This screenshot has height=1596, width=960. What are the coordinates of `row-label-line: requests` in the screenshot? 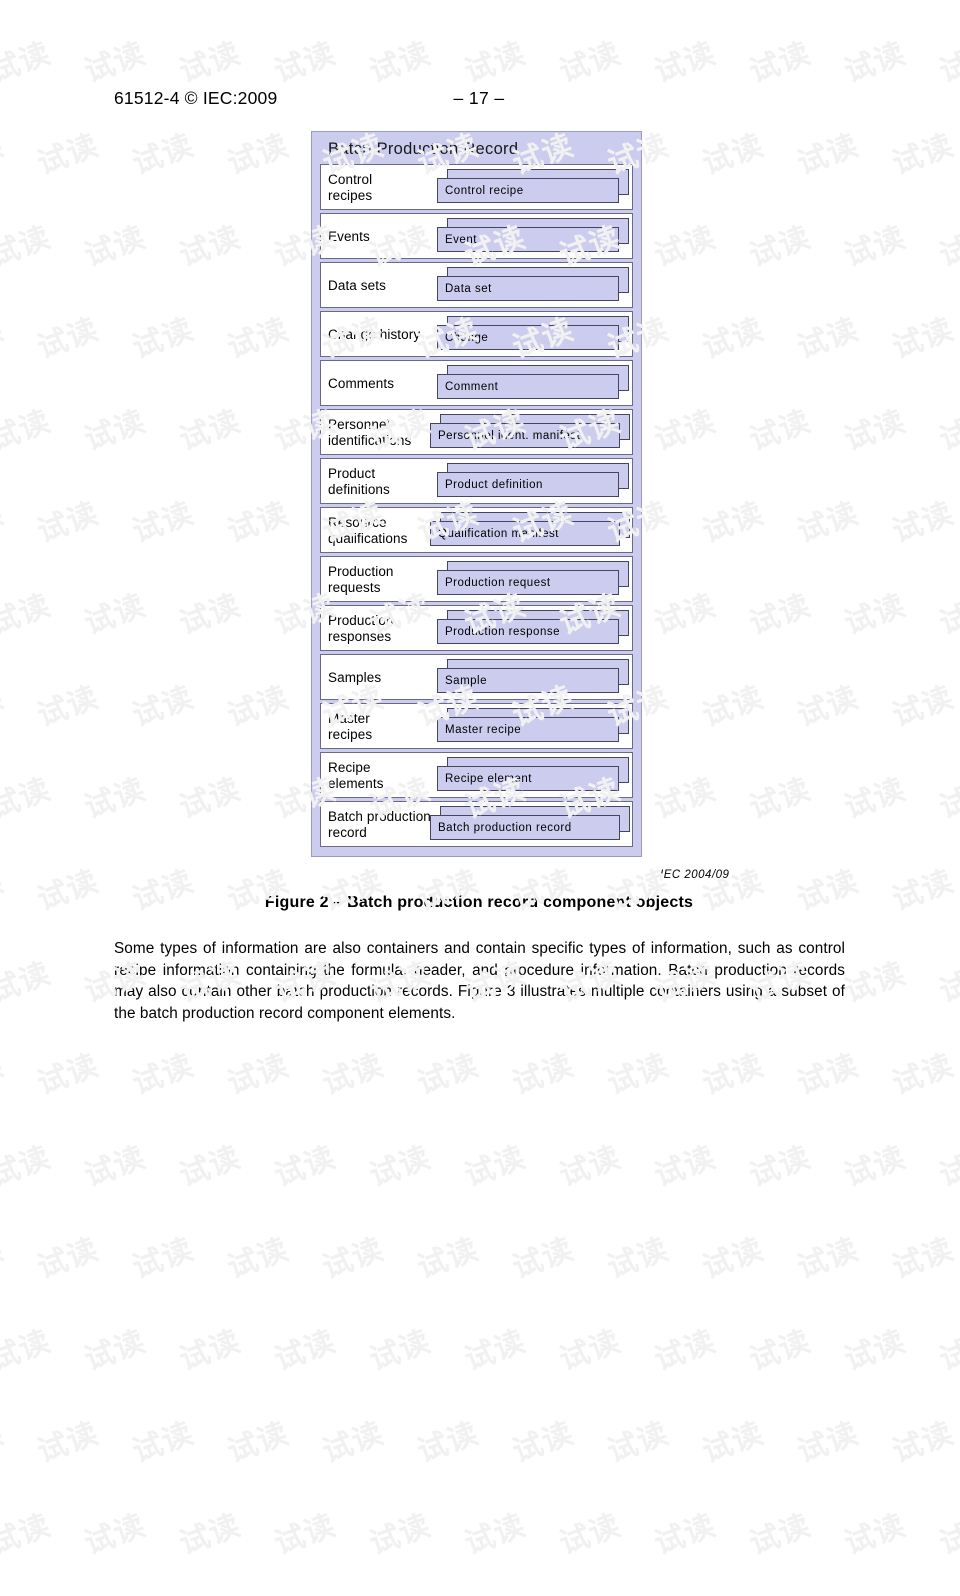 It's located at (354, 587).